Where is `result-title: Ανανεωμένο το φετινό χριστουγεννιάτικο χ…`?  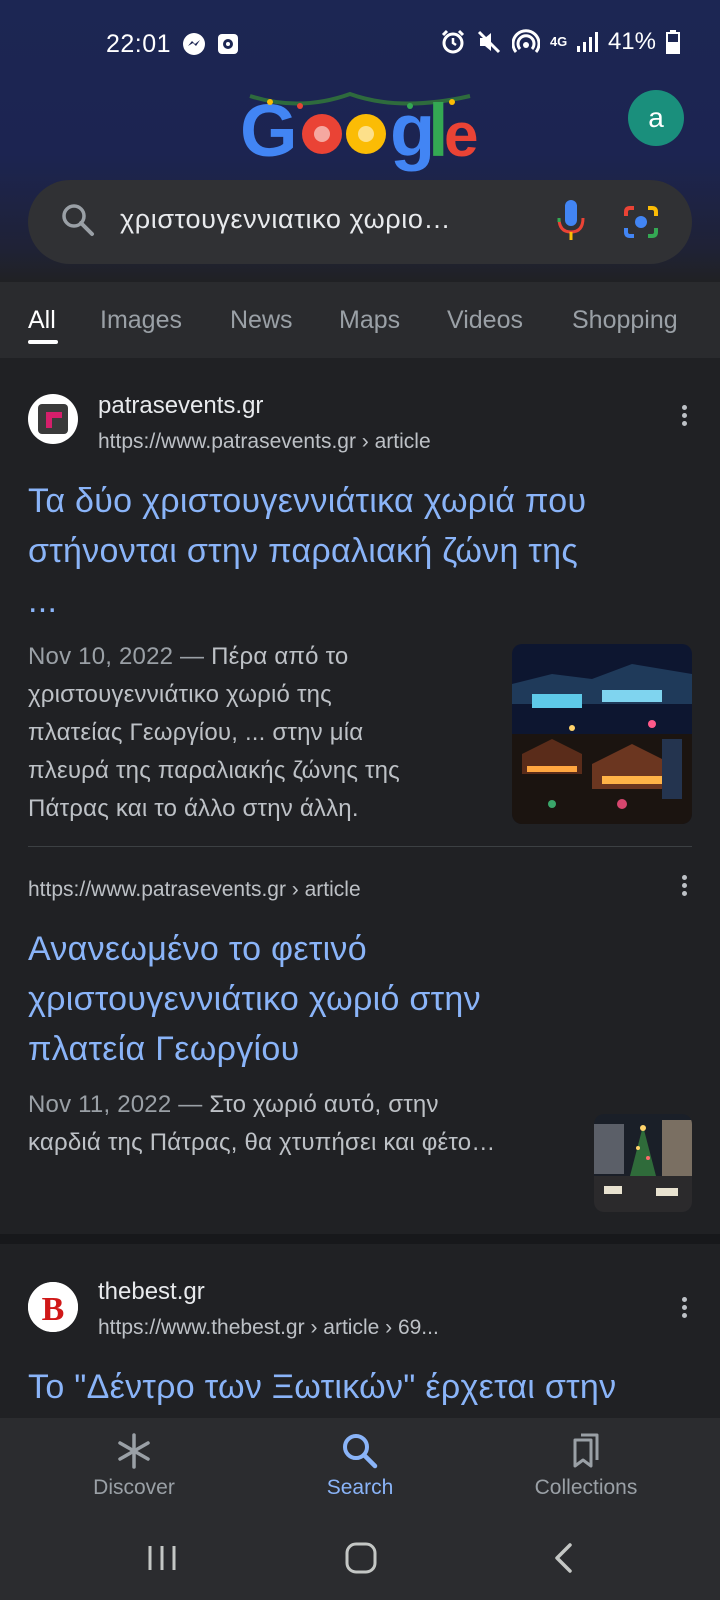
result-title: Ανανεωμένο το φετινό χριστουγεννιάτικο χ… is located at coordinates (360, 999).